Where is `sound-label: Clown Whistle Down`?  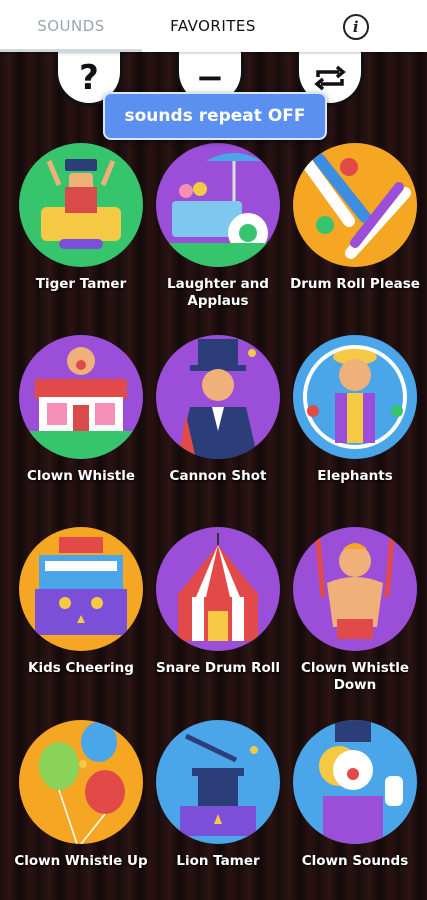
sound-label: Clown Whistle Down is located at coordinates (355, 676).